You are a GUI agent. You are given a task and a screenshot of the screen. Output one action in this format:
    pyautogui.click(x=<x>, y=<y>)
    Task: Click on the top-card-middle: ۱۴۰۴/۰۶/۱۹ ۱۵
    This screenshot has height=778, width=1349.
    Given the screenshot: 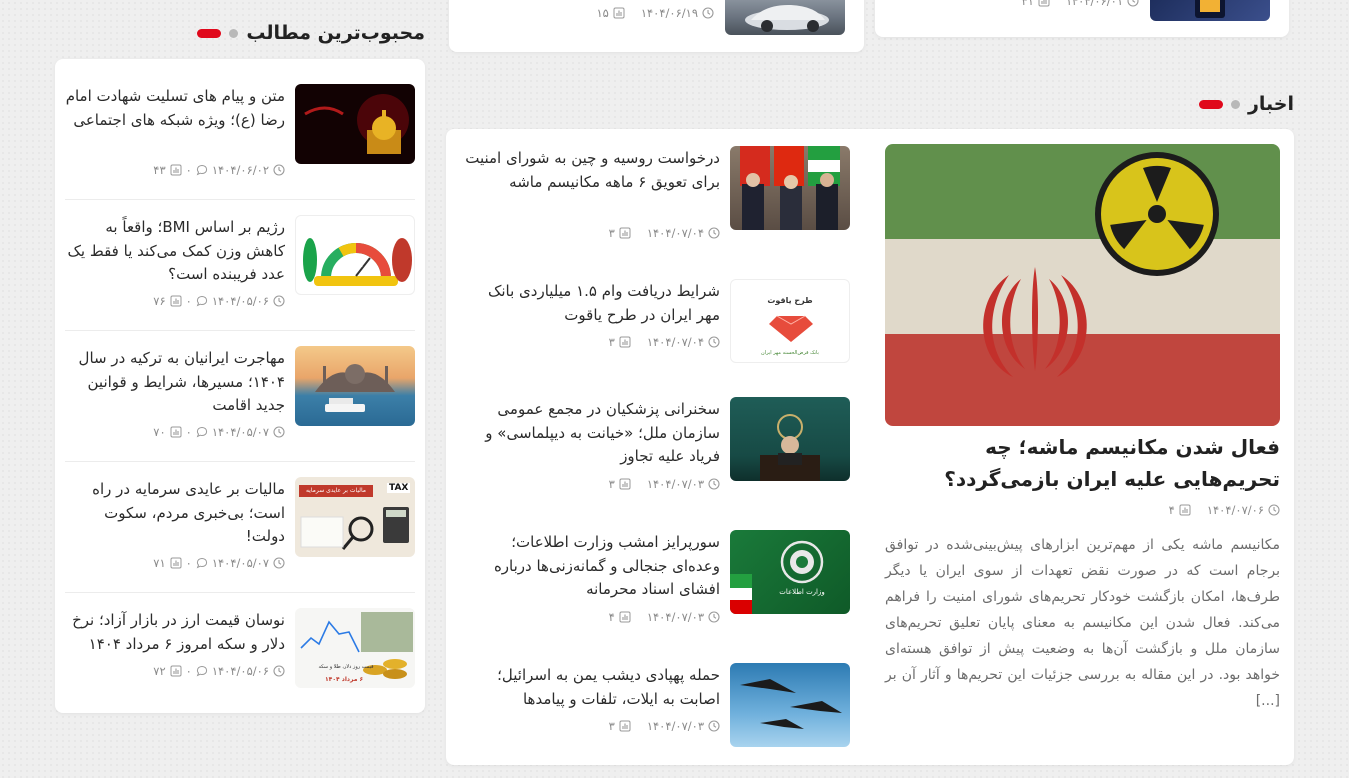 What is the action you would take?
    pyautogui.click(x=656, y=26)
    